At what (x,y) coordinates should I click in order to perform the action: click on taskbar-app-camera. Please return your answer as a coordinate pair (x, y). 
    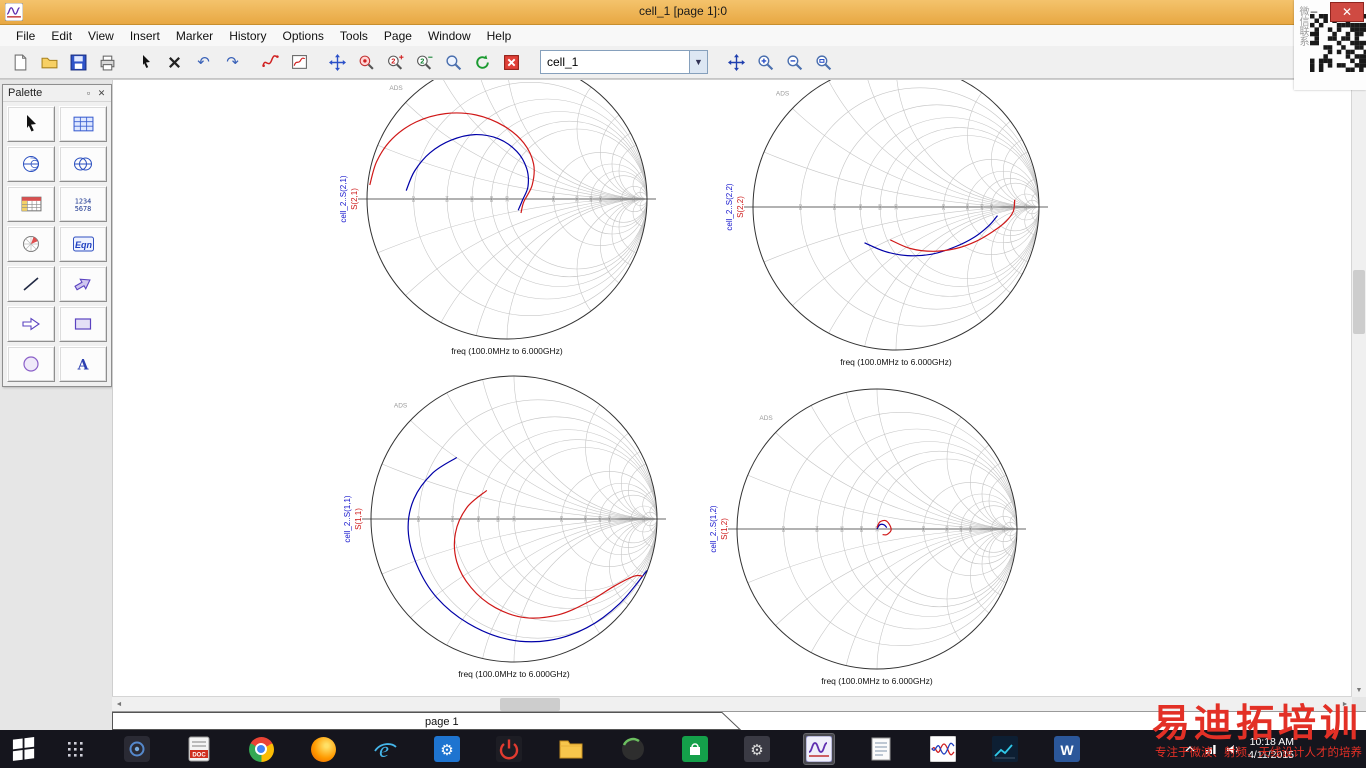
    Looking at the image, I should click on (137, 749).